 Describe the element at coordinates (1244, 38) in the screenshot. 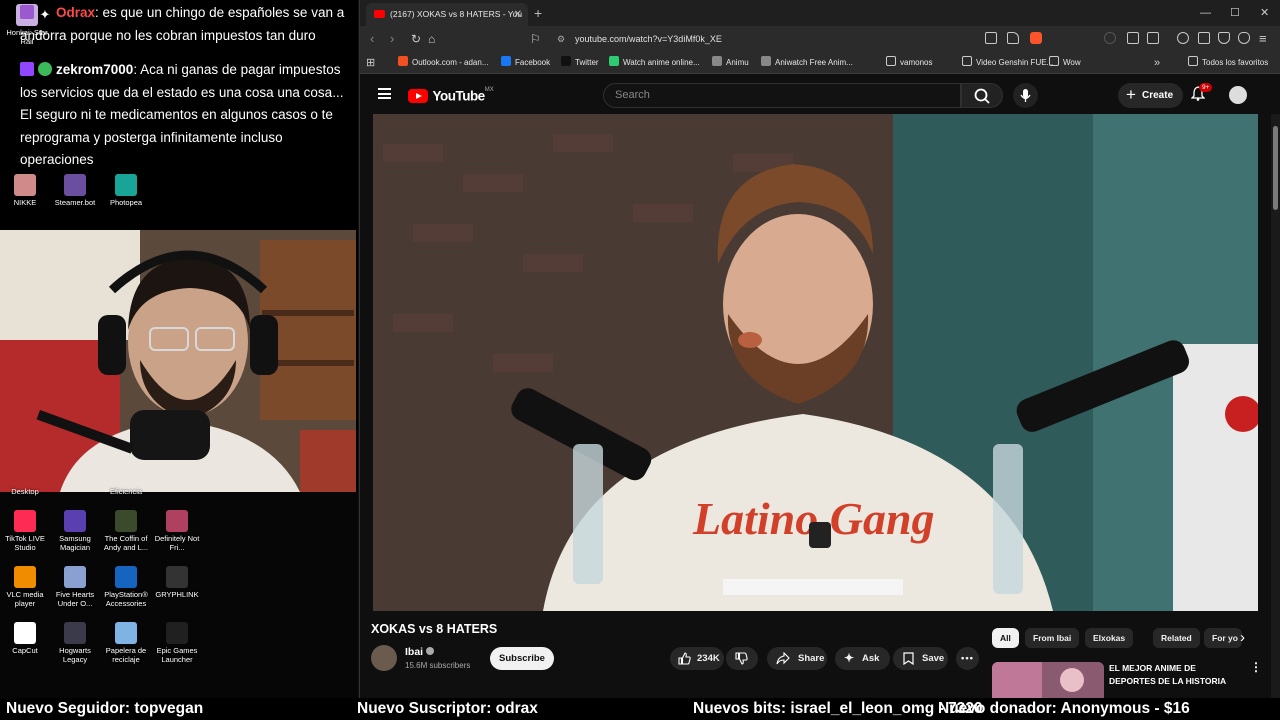

I see `vpn-shield-icon` at that location.